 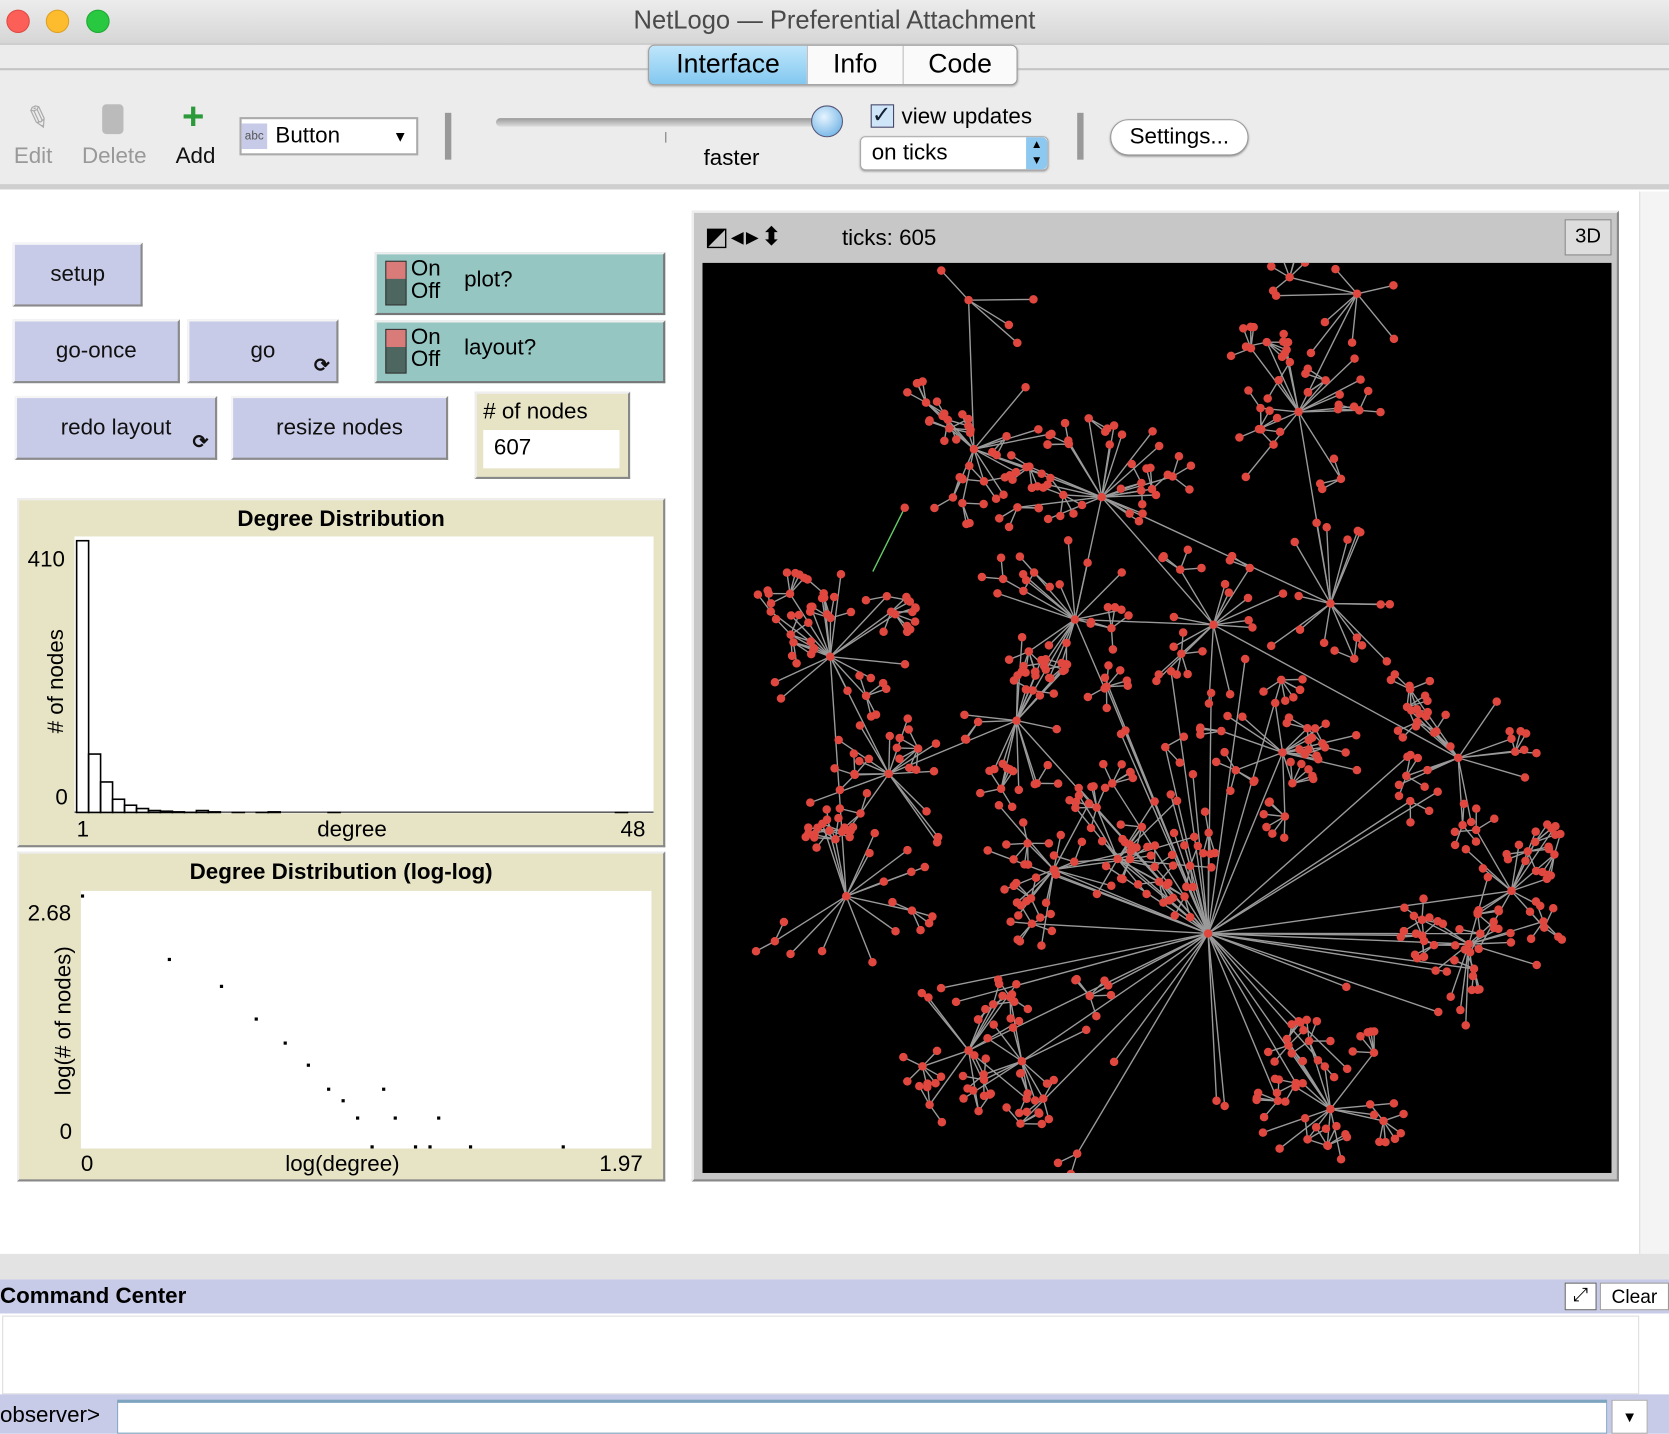 I want to click on delete-button: Delete, so click(x=114, y=157).